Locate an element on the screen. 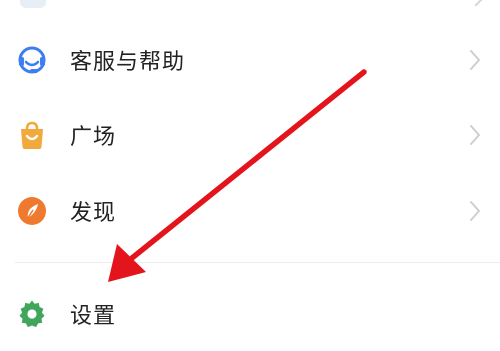 The height and width of the screenshot is (351, 500). menu-item-label: 客服与帮助 is located at coordinates (128, 62).